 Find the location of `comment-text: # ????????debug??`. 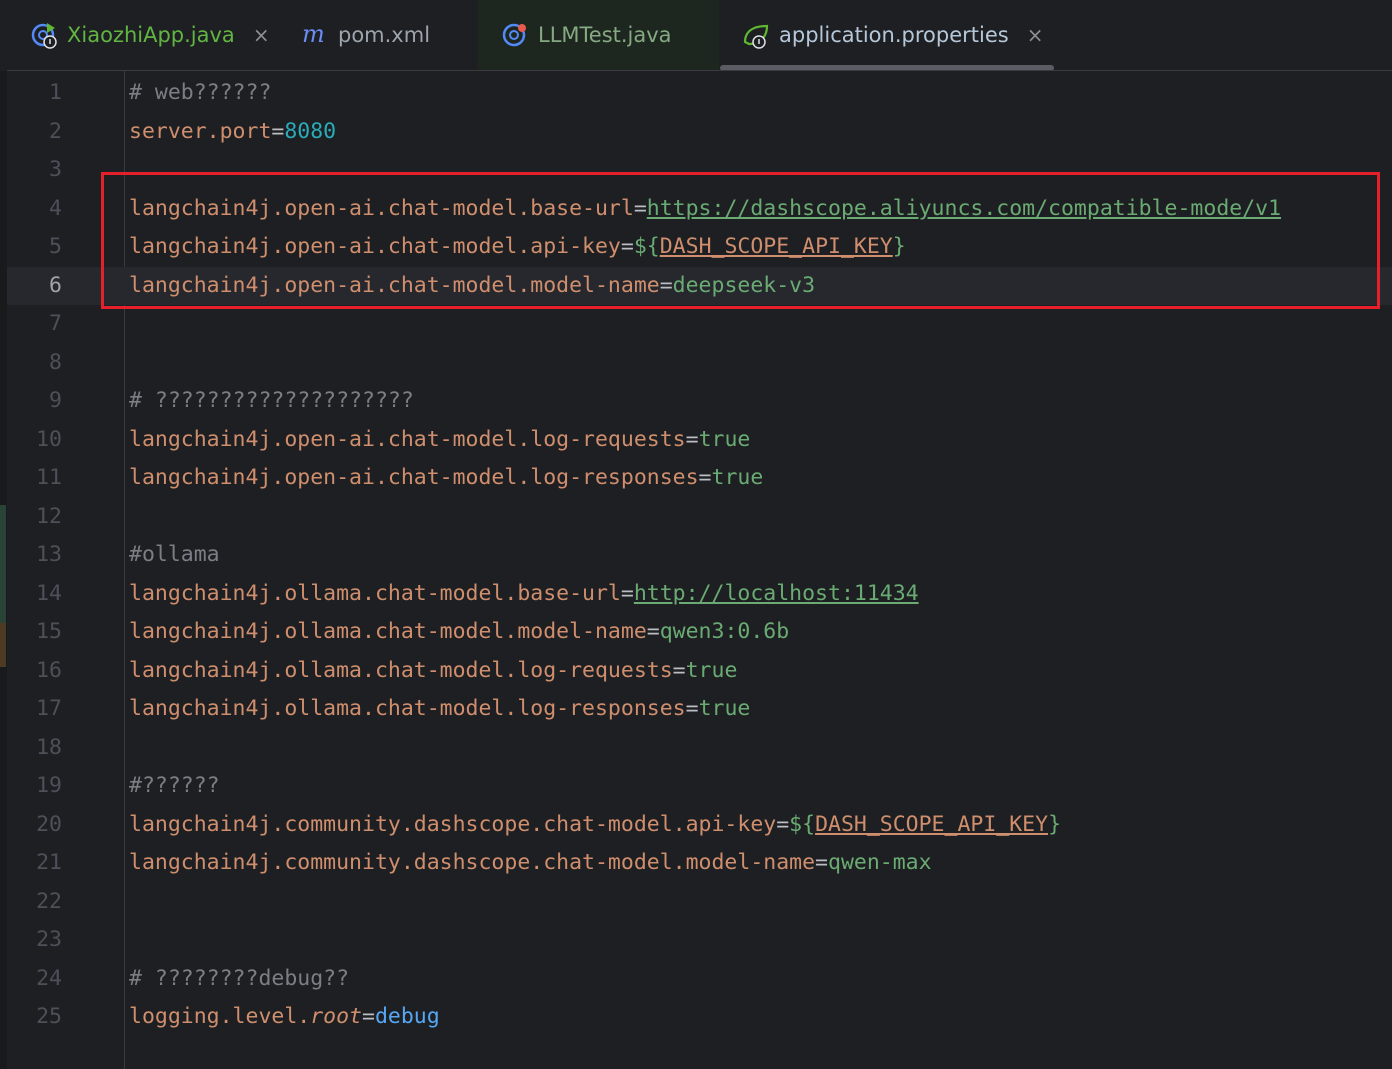

comment-text: # ????????debug?? is located at coordinates (239, 978).